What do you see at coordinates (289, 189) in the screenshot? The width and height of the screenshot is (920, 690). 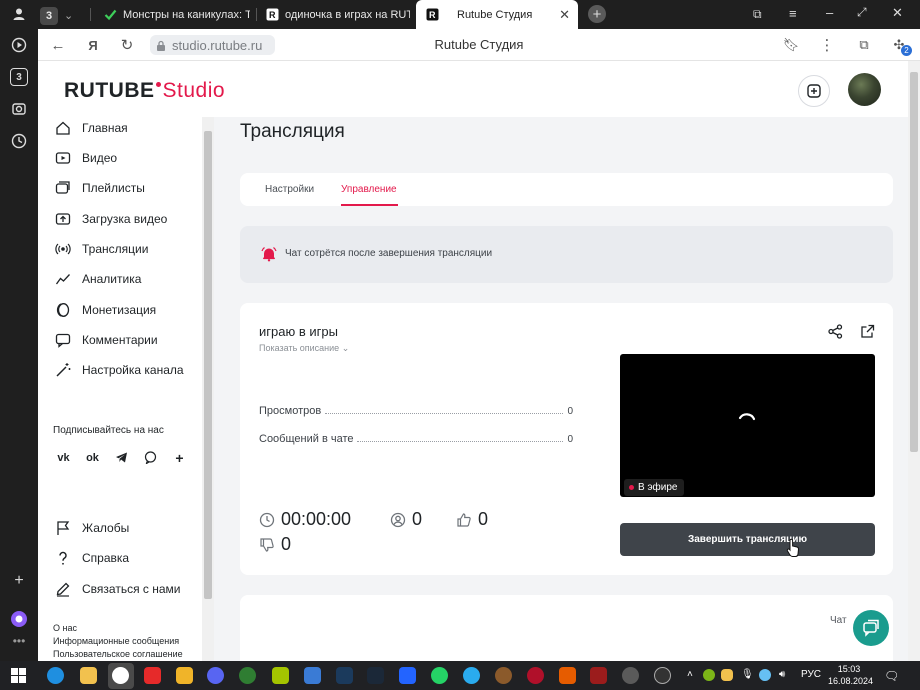 I see `tab-settings: Настройки` at bounding box center [289, 189].